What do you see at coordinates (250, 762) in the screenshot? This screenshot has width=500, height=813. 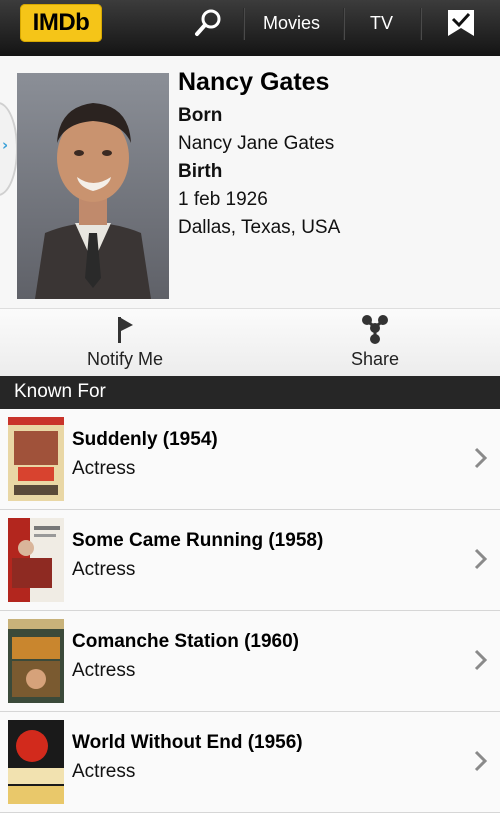 I see `list-item: World Without End (1956) Actress` at bounding box center [250, 762].